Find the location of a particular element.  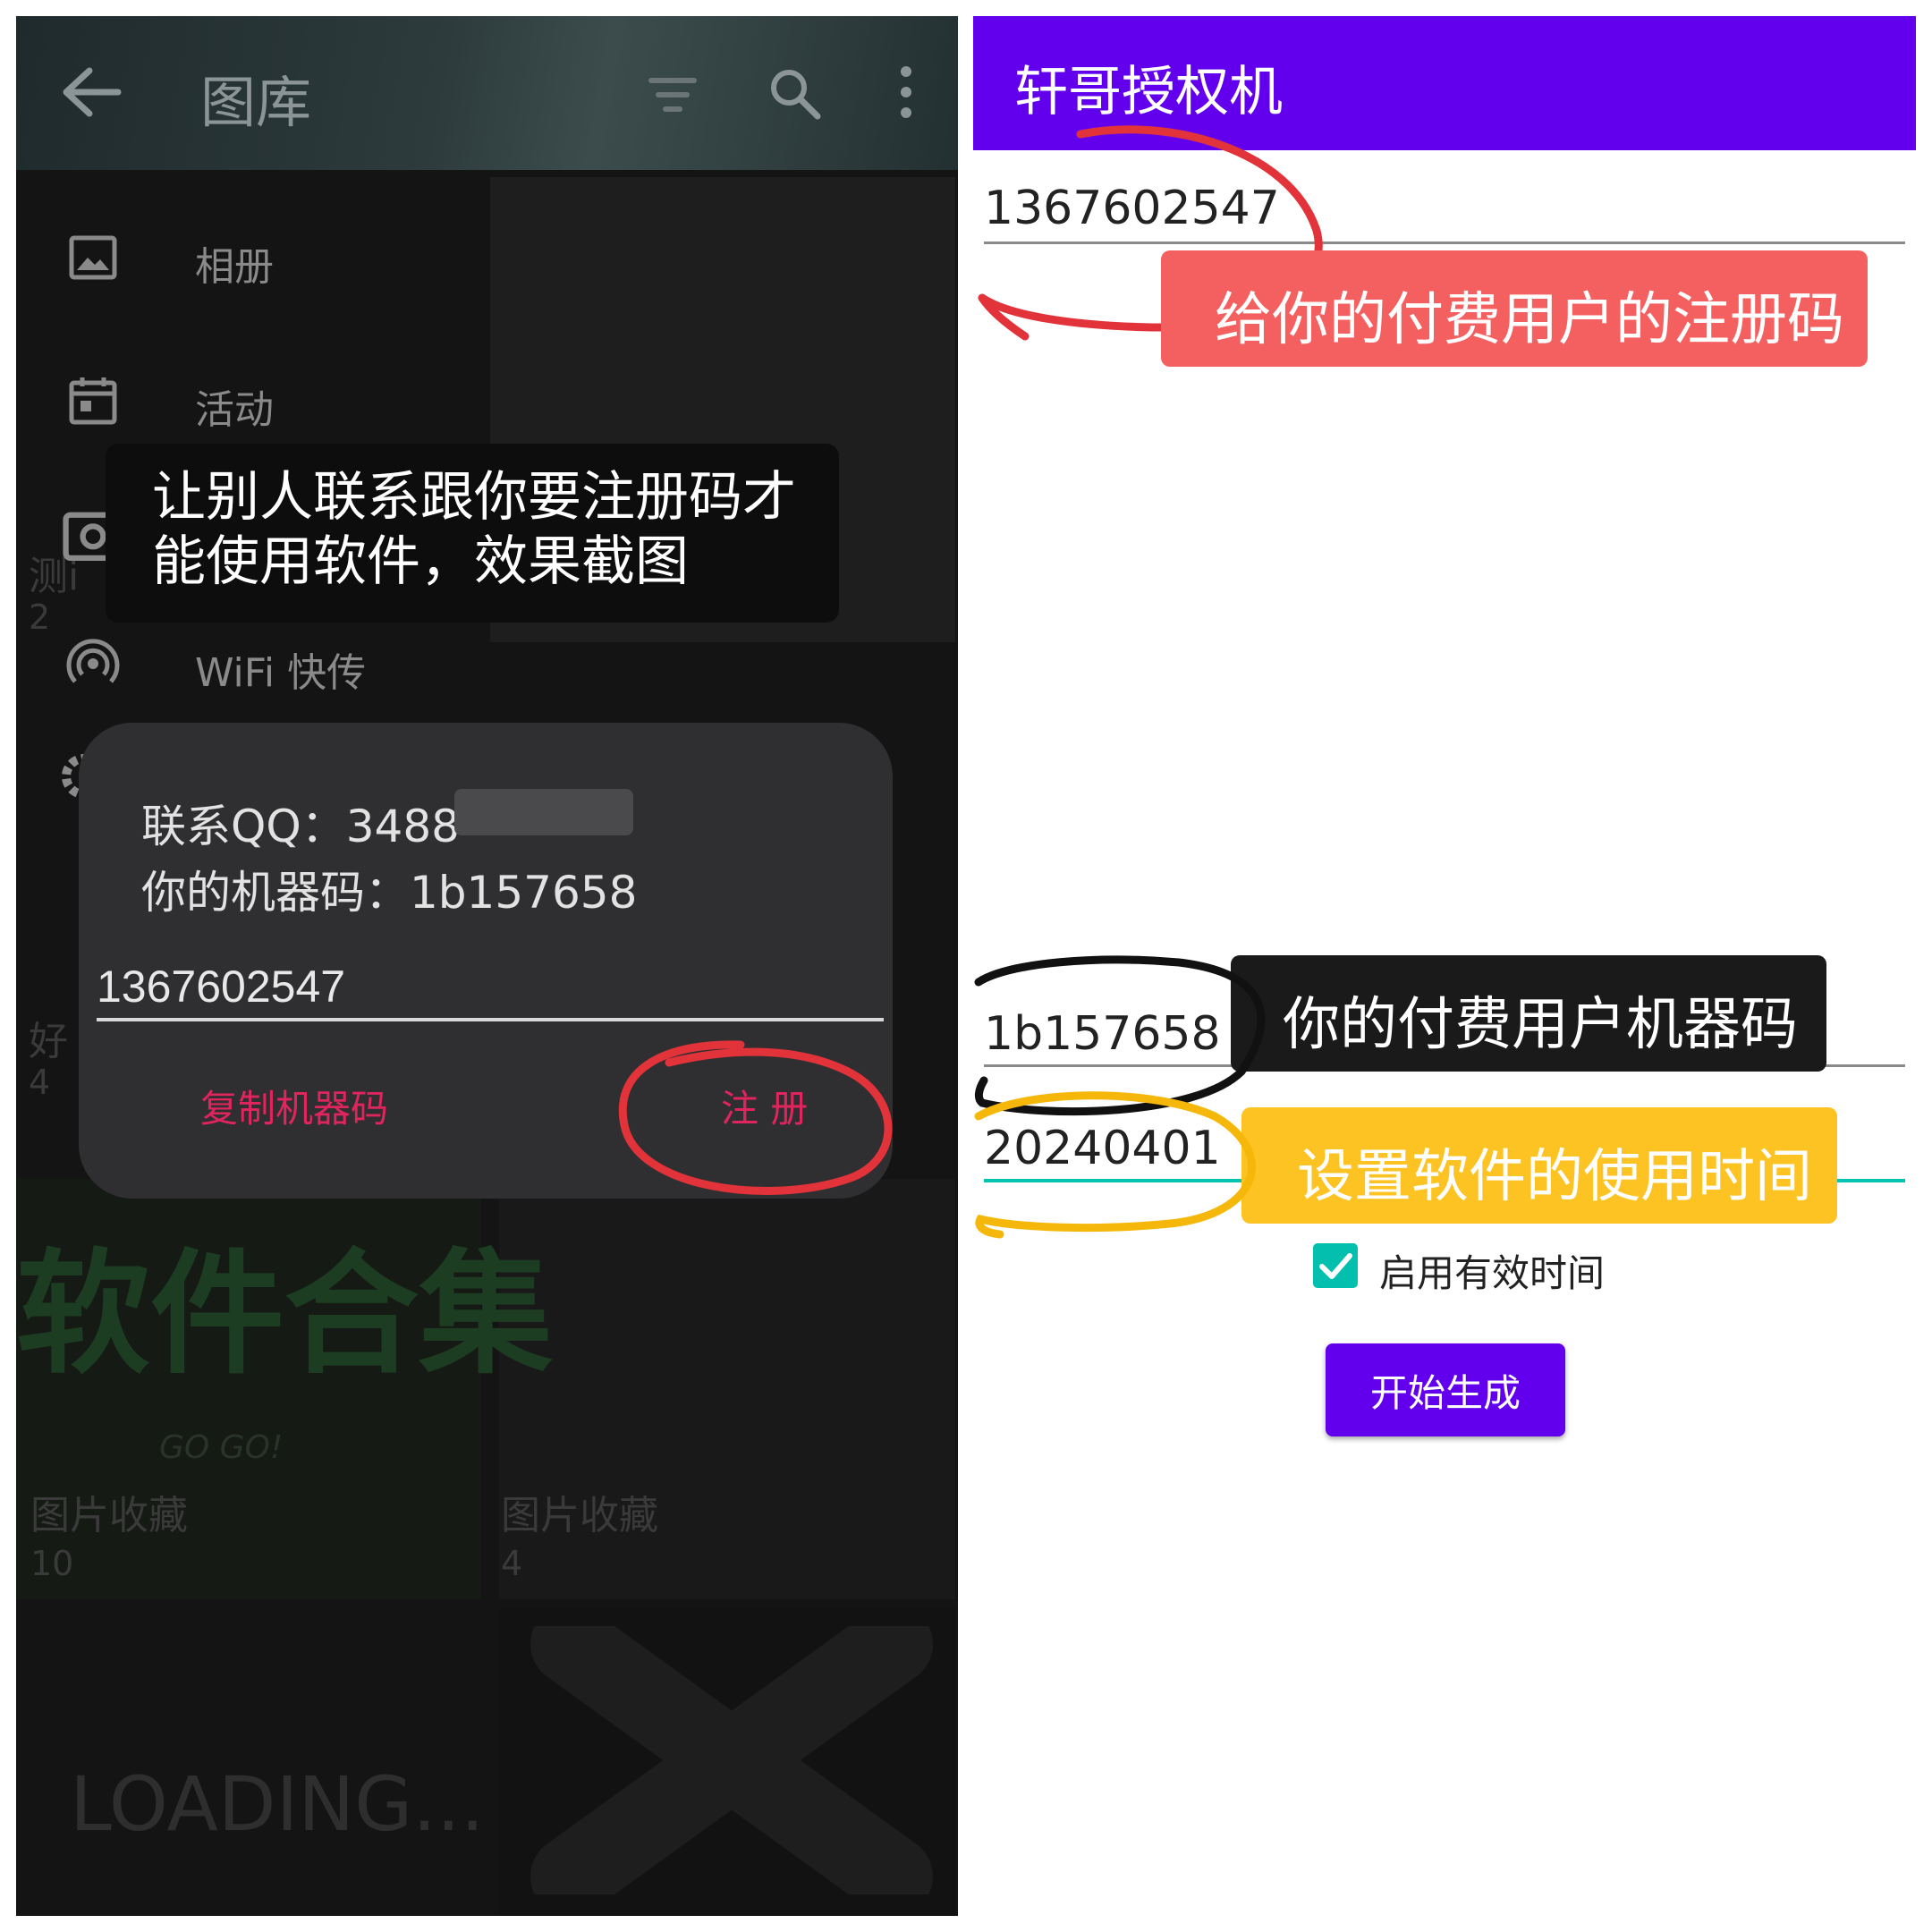

annotation-line-2: 能使用软件，效果截图 is located at coordinates (420, 561).